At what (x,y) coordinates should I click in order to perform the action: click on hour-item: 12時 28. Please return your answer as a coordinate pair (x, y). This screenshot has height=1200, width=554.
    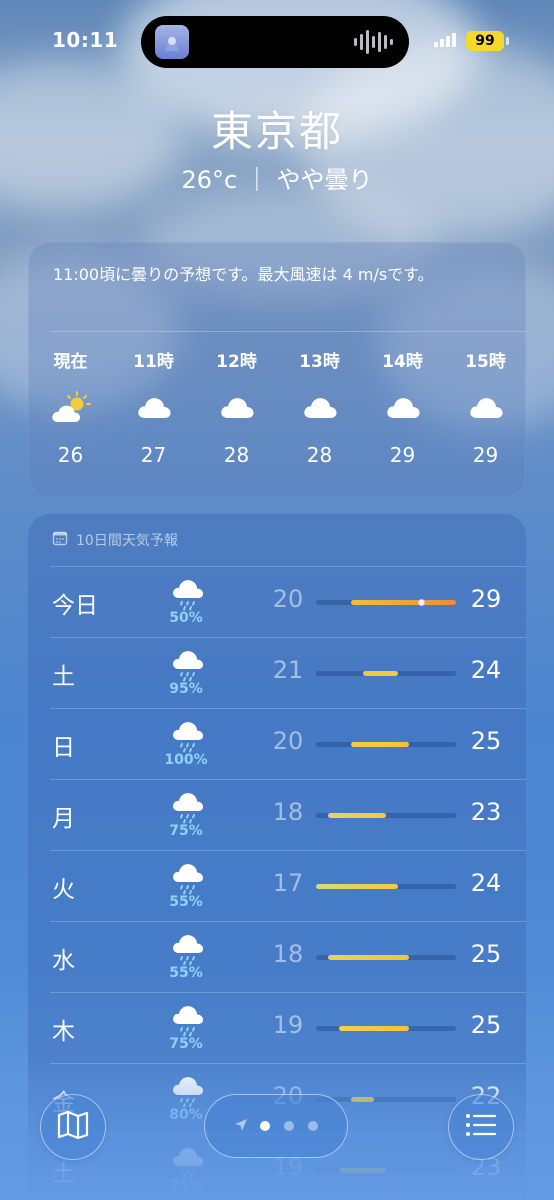
    Looking at the image, I should click on (236, 409).